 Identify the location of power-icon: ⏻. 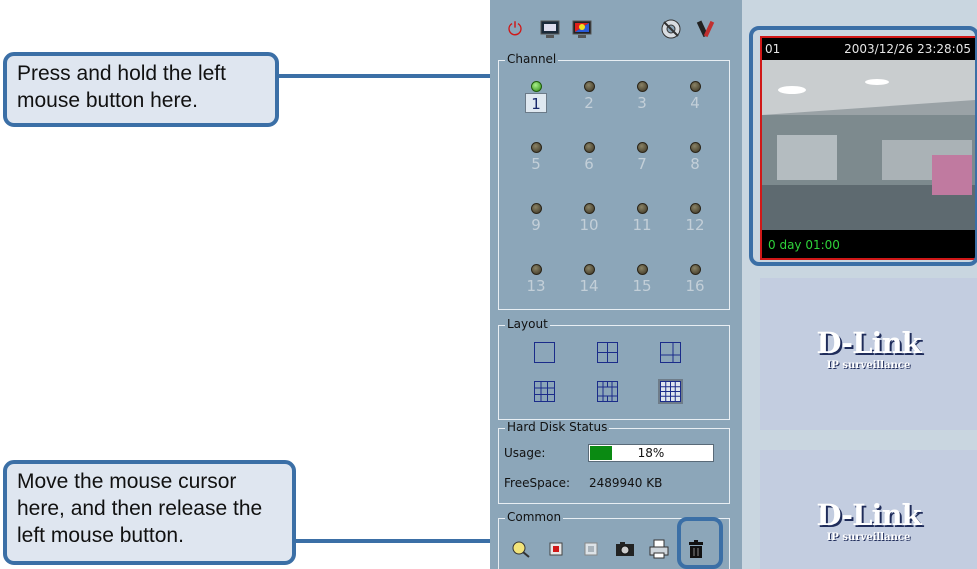
(515, 29).